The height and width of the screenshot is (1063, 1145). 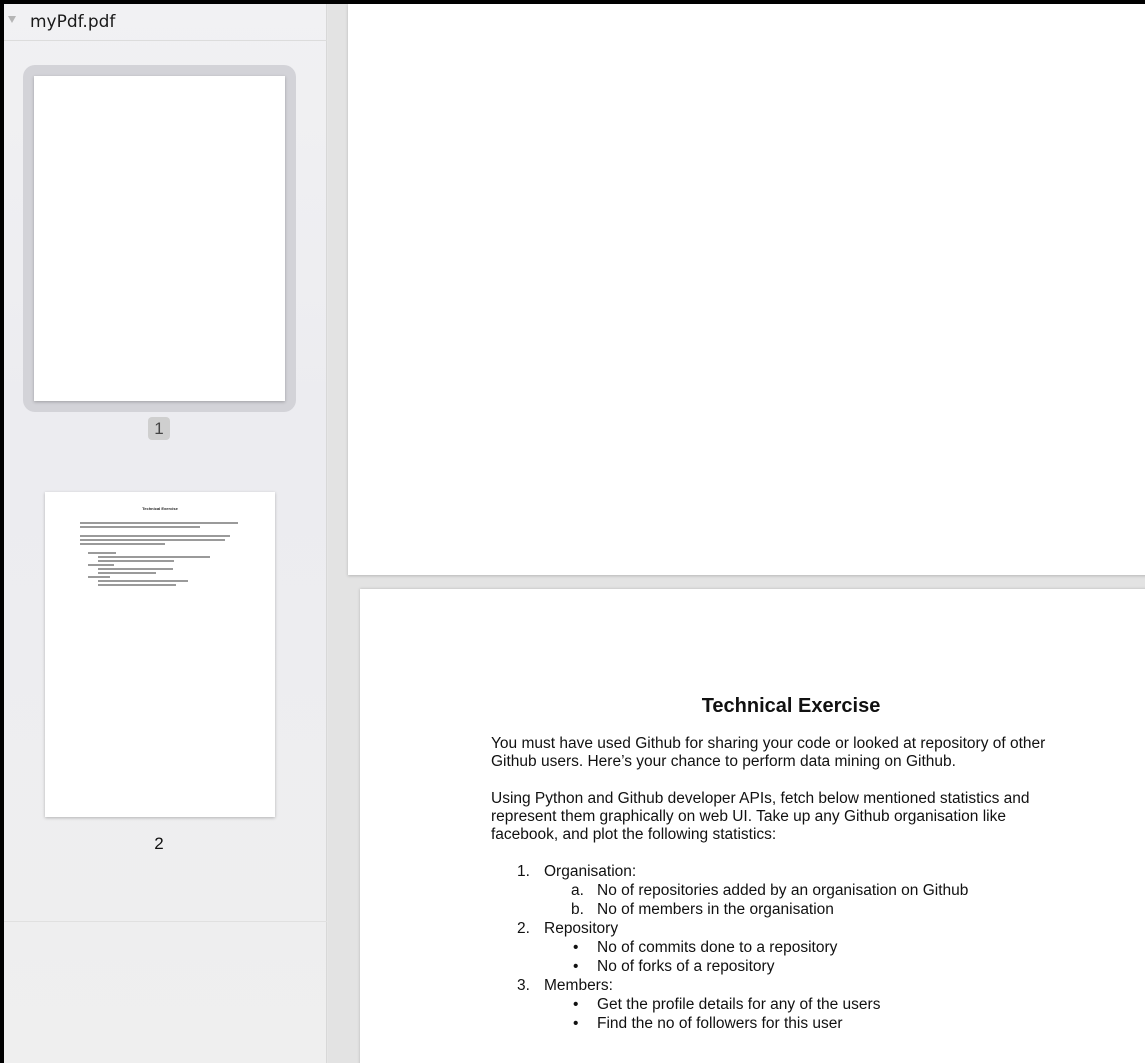 I want to click on list-item: Organisation:, so click(x=590, y=871).